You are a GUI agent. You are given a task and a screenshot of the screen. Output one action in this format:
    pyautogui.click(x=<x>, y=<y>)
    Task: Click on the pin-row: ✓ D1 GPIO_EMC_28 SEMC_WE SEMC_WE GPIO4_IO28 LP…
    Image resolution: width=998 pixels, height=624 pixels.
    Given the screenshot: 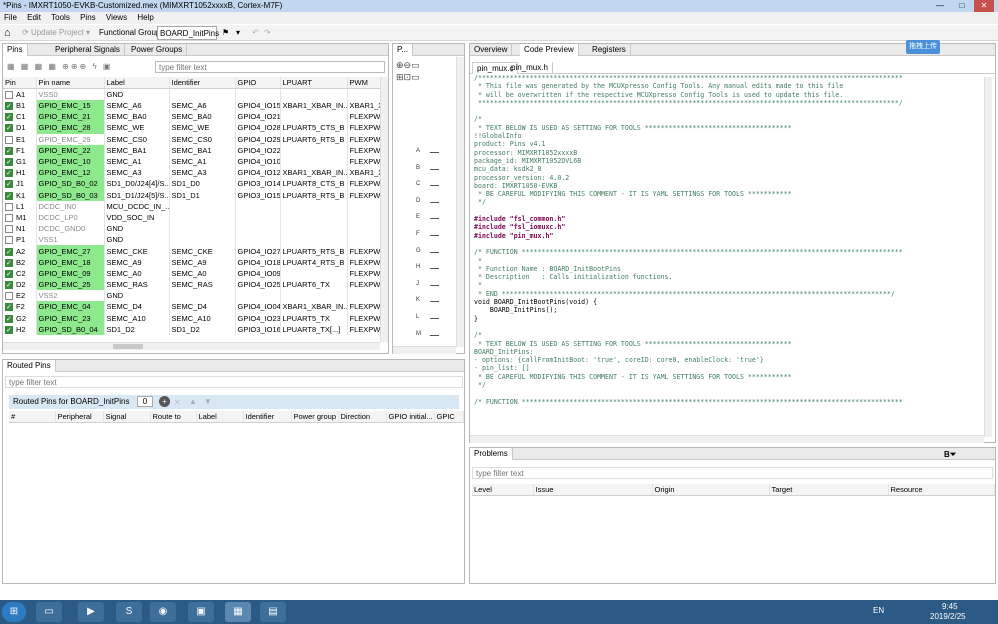 What is the action you would take?
    pyautogui.click(x=192, y=128)
    